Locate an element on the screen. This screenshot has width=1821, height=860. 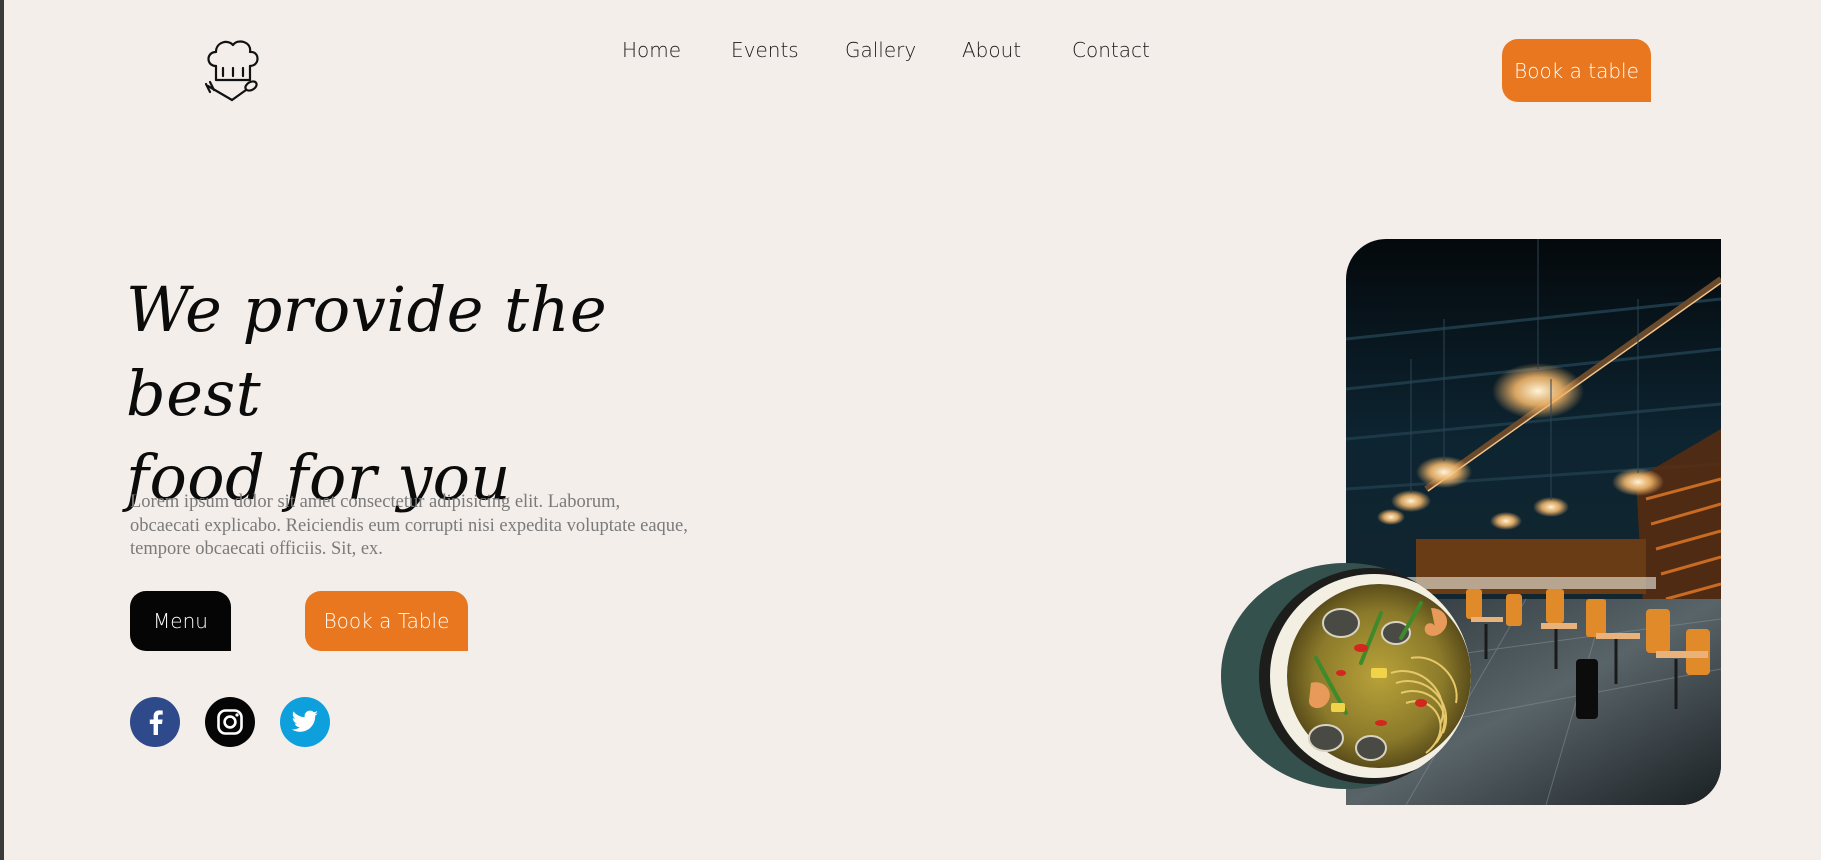
noodle-soup-bowl-image is located at coordinates (1346, 676).